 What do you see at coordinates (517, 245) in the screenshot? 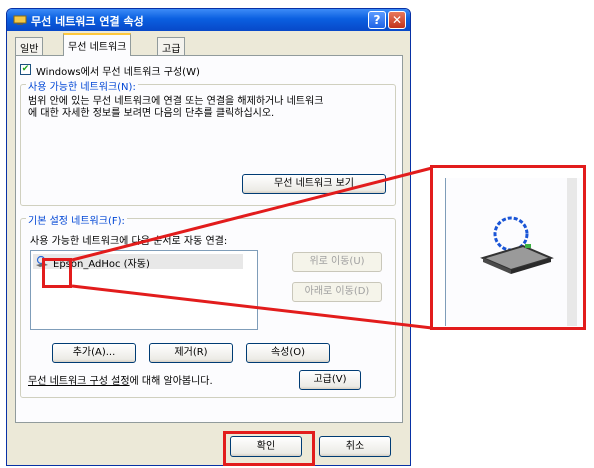
I see `wireless-network-icon` at bounding box center [517, 245].